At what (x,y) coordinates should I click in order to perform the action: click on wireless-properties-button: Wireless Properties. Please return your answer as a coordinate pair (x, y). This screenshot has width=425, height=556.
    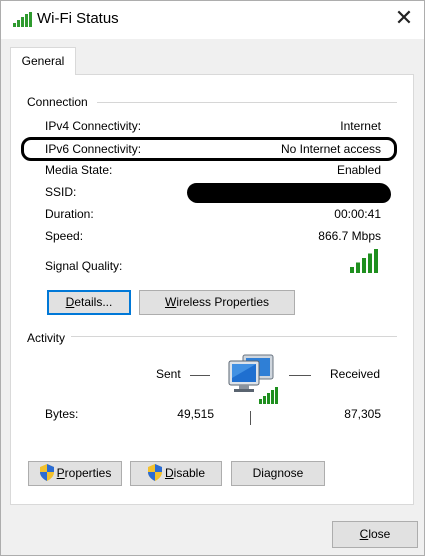
    Looking at the image, I should click on (217, 302).